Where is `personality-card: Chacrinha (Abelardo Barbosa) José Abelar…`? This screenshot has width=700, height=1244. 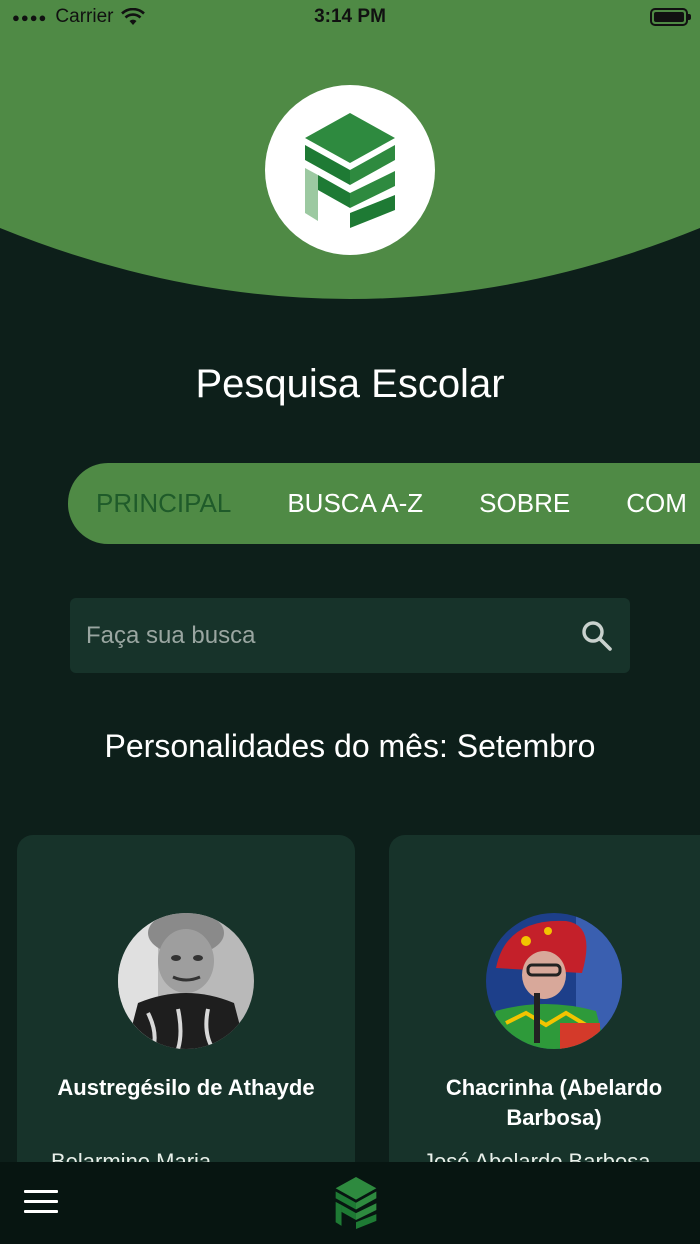 personality-card: Chacrinha (Abelardo Barbosa) José Abelar… is located at coordinates (544, 1015).